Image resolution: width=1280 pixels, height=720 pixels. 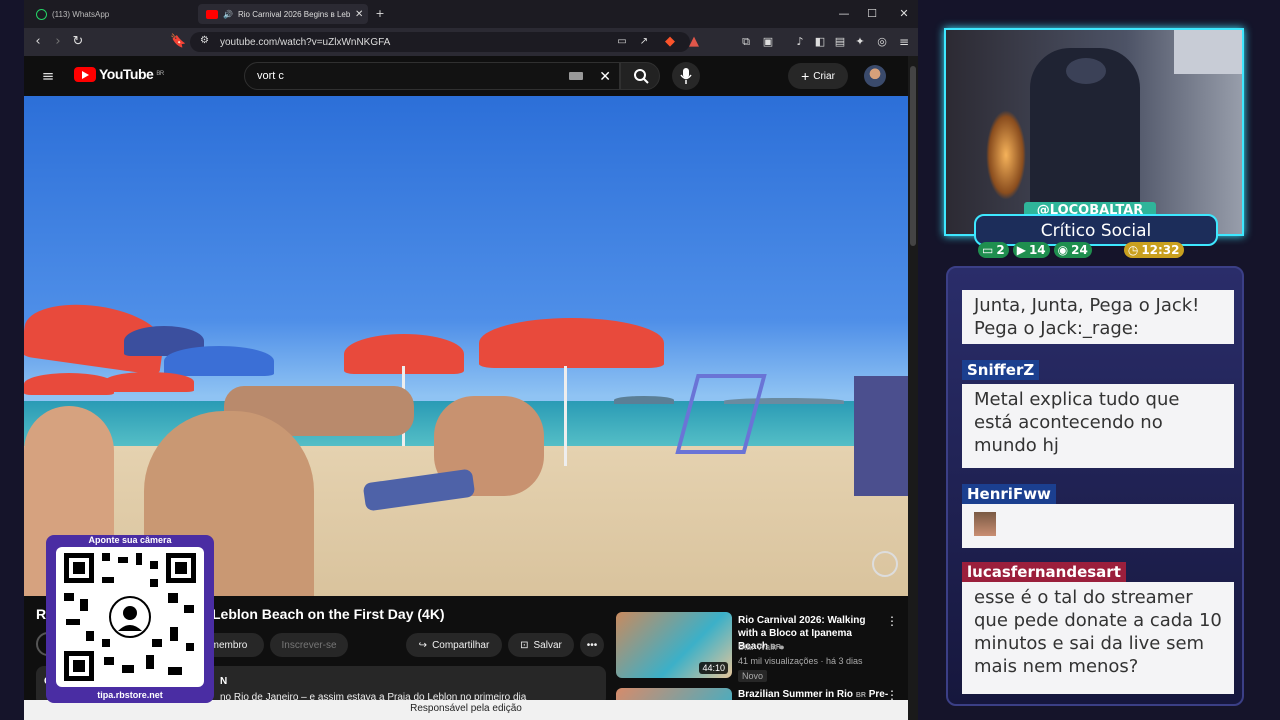 I want to click on search-input: vort c ✕, so click(x=432, y=76).